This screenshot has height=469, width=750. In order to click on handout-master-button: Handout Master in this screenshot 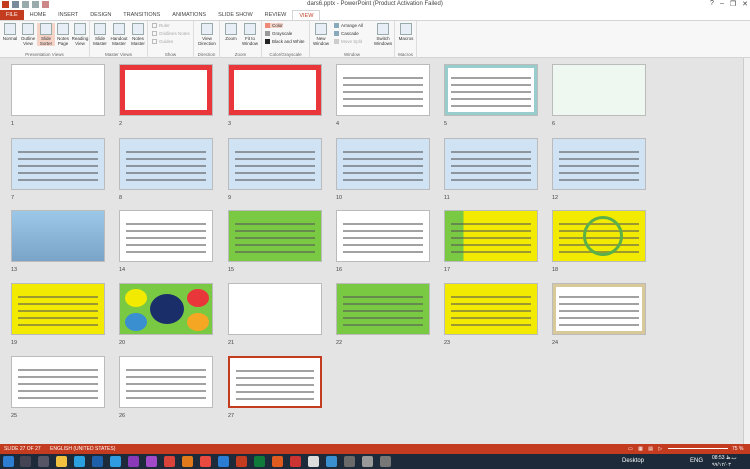, I will do `click(119, 34)`.